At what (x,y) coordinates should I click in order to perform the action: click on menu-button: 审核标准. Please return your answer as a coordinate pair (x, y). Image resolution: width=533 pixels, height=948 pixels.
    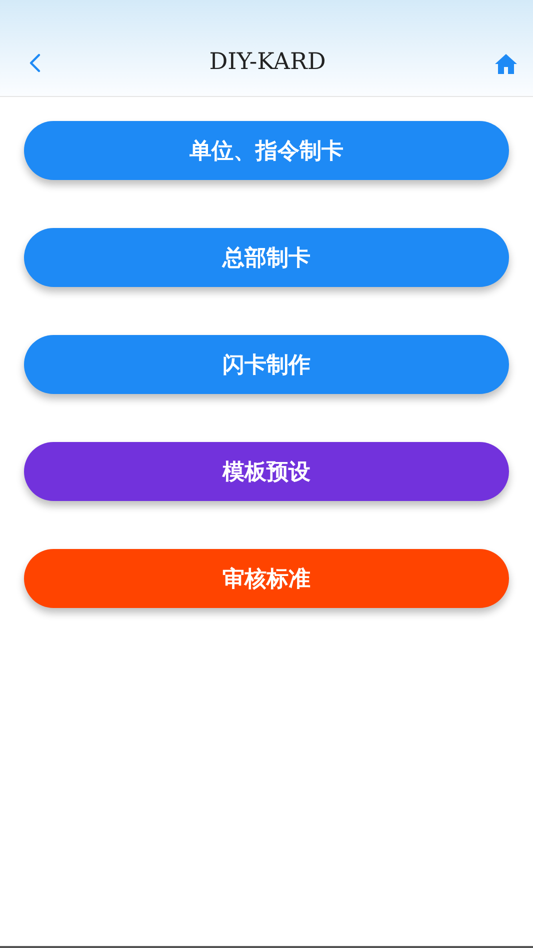
    Looking at the image, I should click on (266, 578).